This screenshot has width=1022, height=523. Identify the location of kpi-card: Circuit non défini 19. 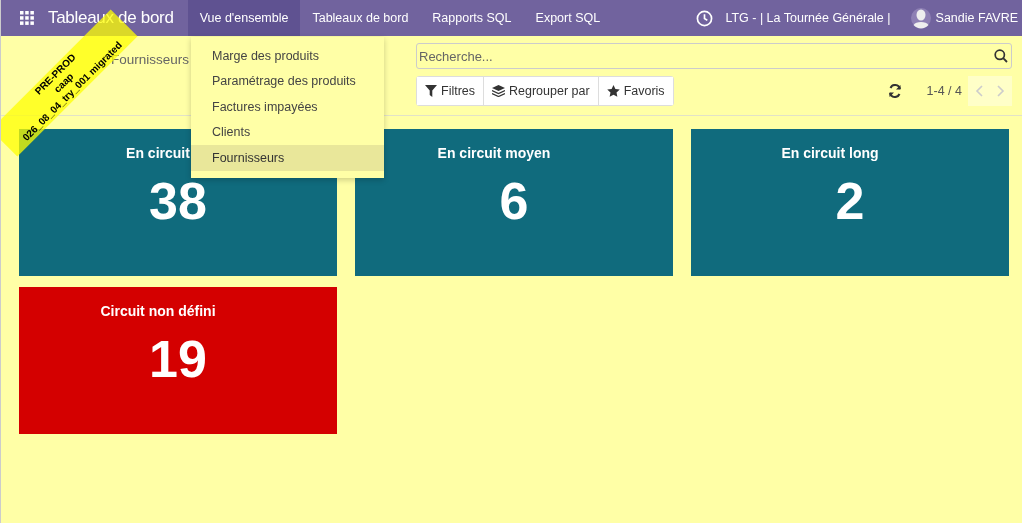
(178, 360).